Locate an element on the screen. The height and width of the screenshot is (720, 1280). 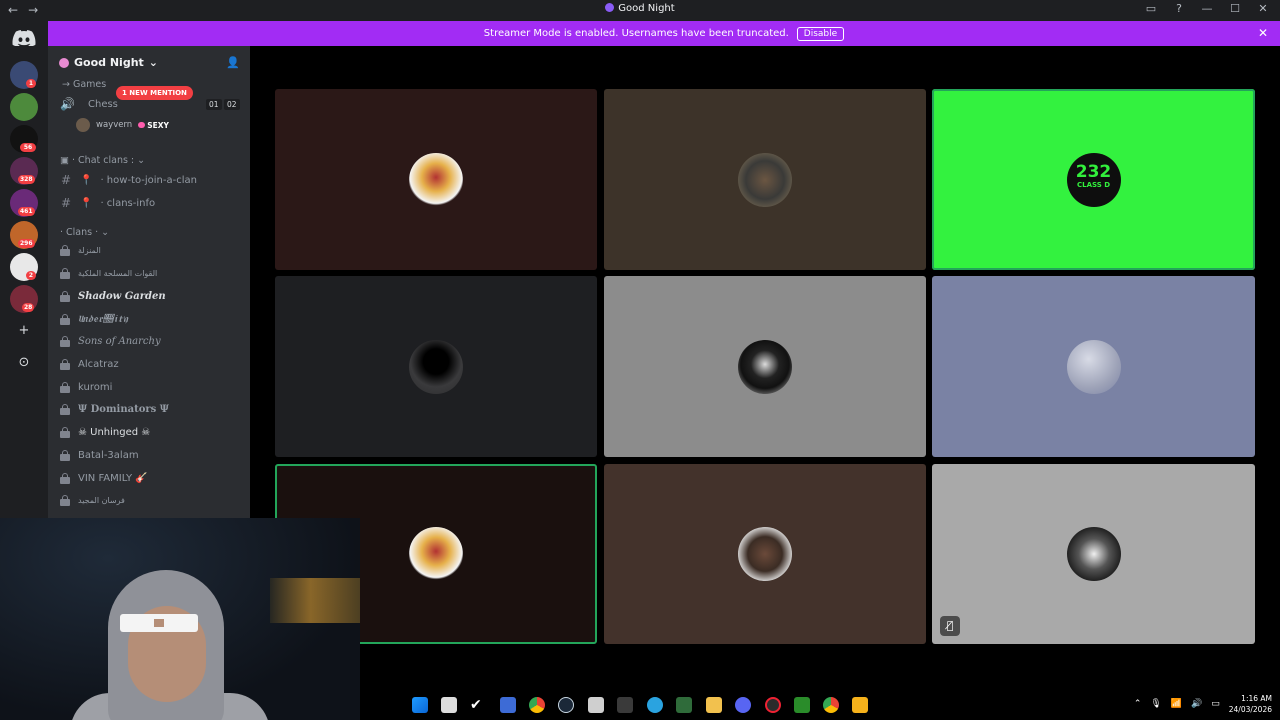
app-blue-icon is located at coordinates (508, 705).